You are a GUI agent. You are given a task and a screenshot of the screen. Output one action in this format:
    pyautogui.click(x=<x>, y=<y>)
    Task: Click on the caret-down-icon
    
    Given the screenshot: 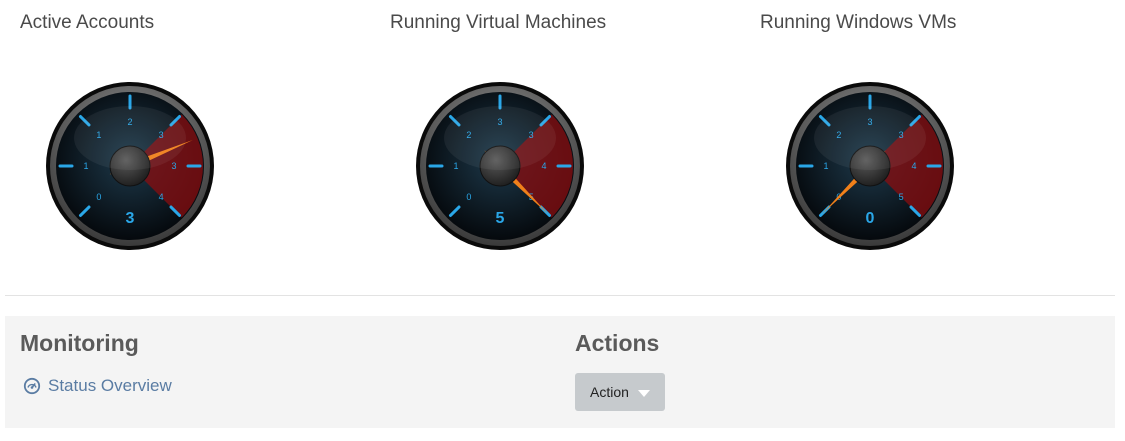 What is the action you would take?
    pyautogui.click(x=643, y=393)
    